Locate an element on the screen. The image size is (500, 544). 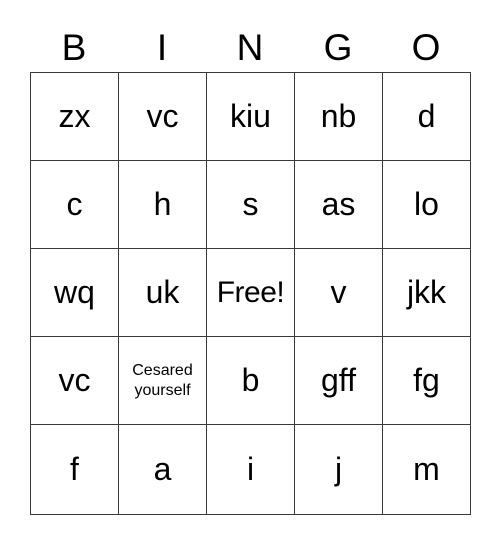
bingo-cell: f is located at coordinates (75, 470).